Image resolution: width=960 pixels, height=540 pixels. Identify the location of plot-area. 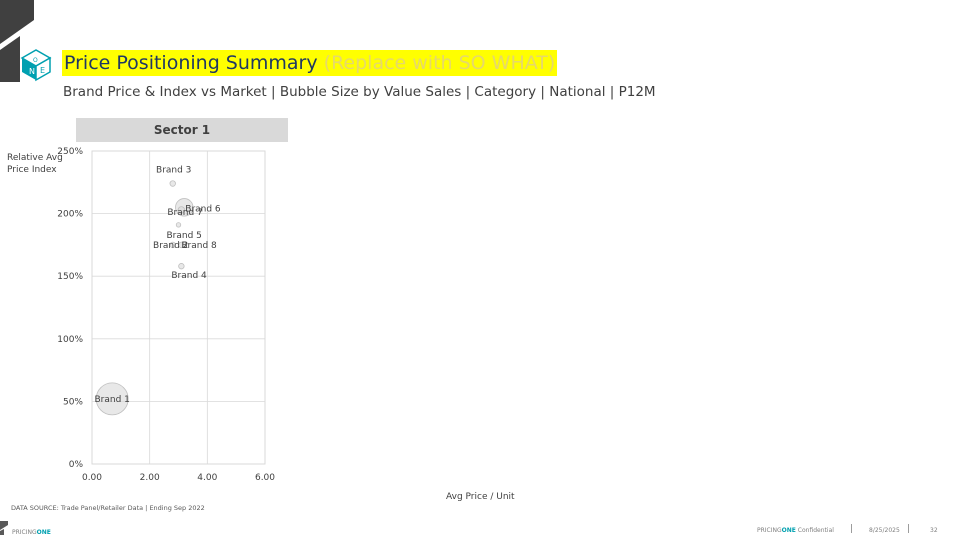
(178, 307).